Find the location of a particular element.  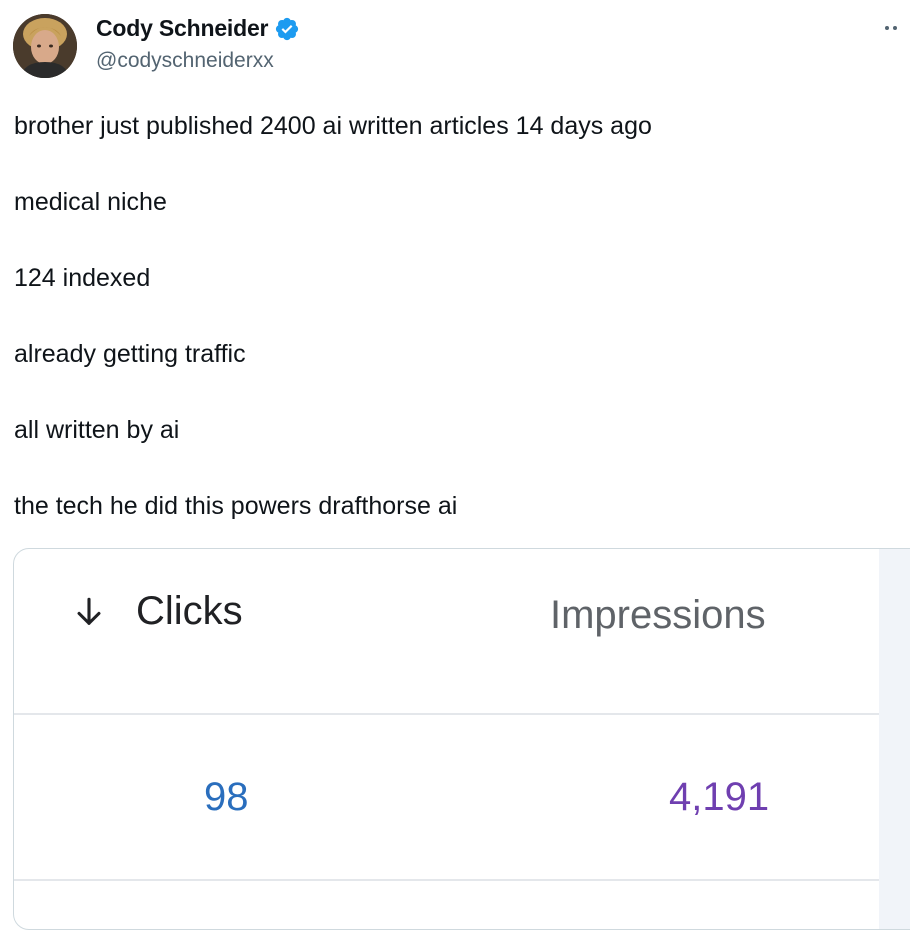

clicks-value: 98 is located at coordinates (226, 797).